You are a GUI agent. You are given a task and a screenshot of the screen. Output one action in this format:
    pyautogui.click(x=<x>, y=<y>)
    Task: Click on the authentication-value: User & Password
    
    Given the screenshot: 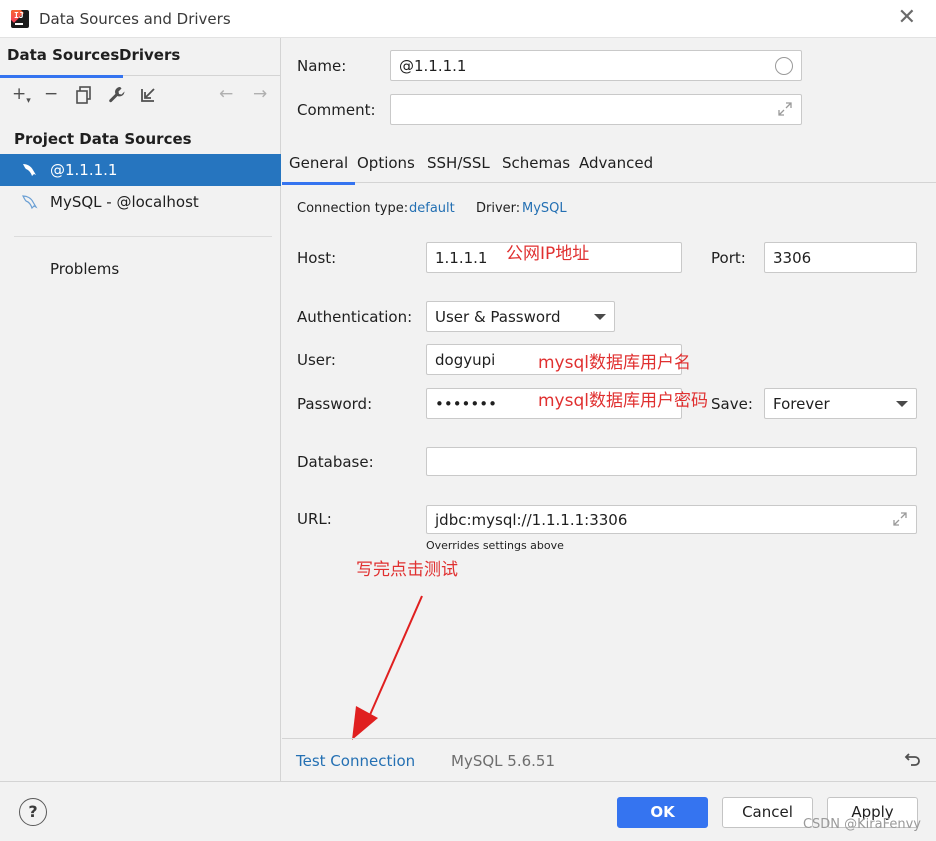 What is the action you would take?
    pyautogui.click(x=498, y=317)
    